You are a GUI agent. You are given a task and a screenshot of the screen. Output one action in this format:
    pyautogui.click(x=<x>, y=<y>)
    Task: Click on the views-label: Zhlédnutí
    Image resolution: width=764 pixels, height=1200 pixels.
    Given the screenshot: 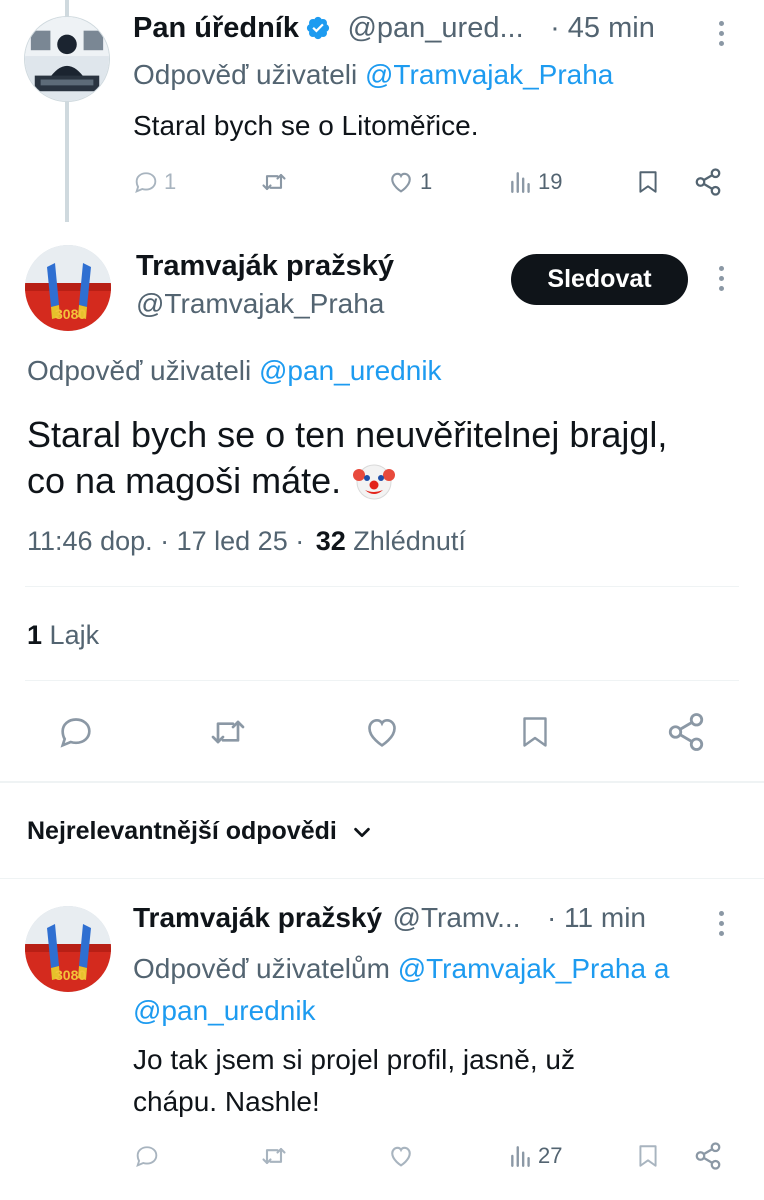 What is the action you would take?
    pyautogui.click(x=409, y=541)
    